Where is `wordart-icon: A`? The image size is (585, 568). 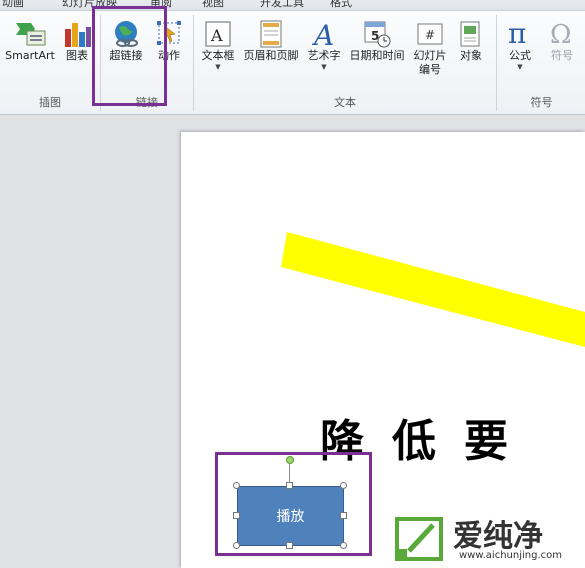 wordart-icon: A is located at coordinates (322, 34).